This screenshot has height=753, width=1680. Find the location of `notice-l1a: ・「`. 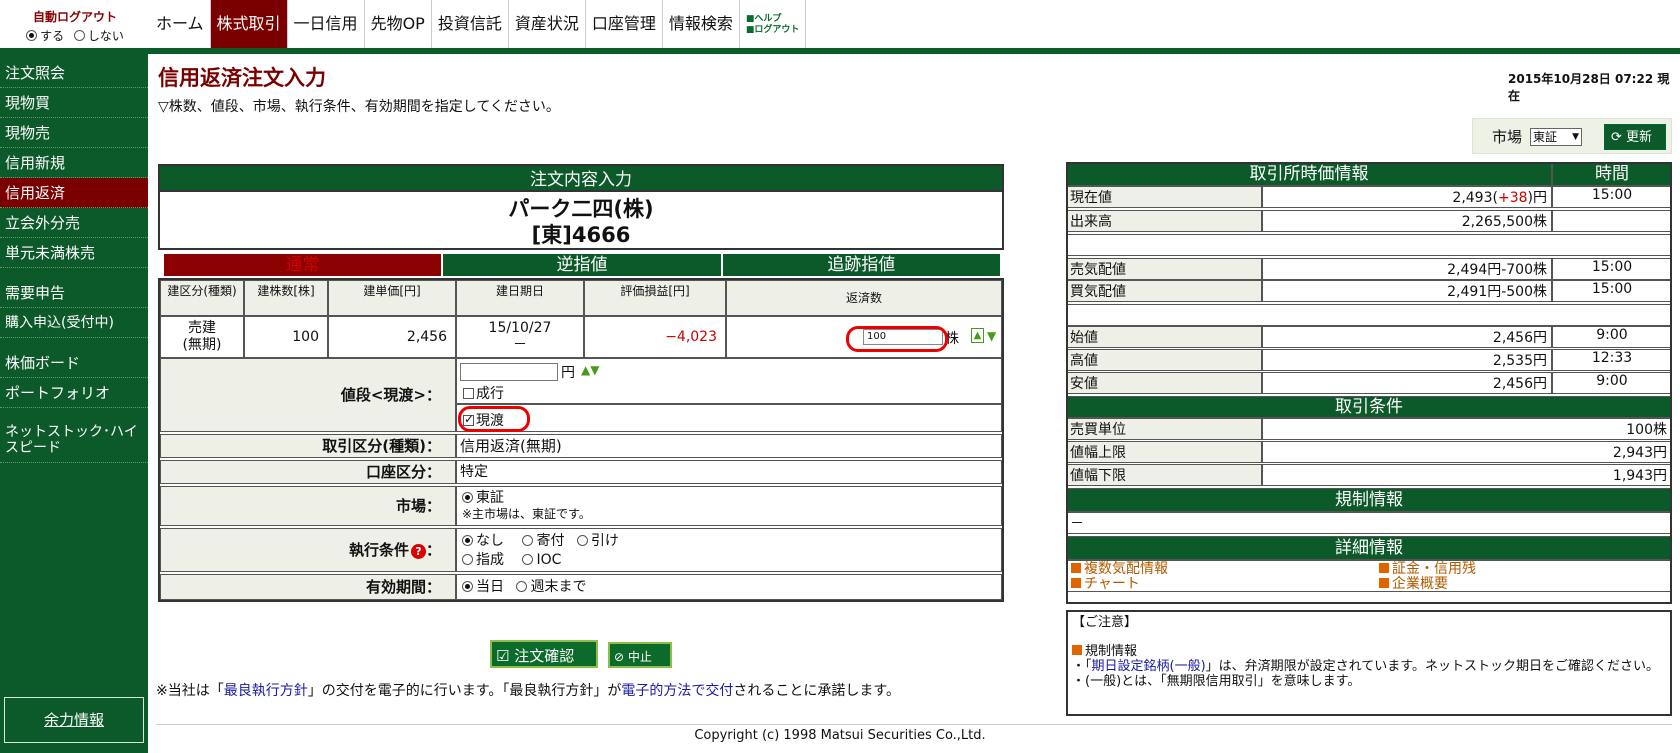

notice-l1a: ・「 is located at coordinates (1082, 666).